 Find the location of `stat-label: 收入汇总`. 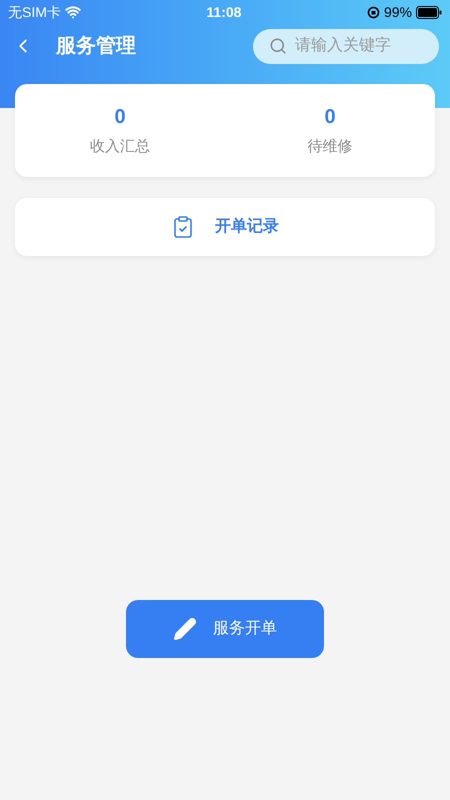

stat-label: 收入汇总 is located at coordinates (120, 147).